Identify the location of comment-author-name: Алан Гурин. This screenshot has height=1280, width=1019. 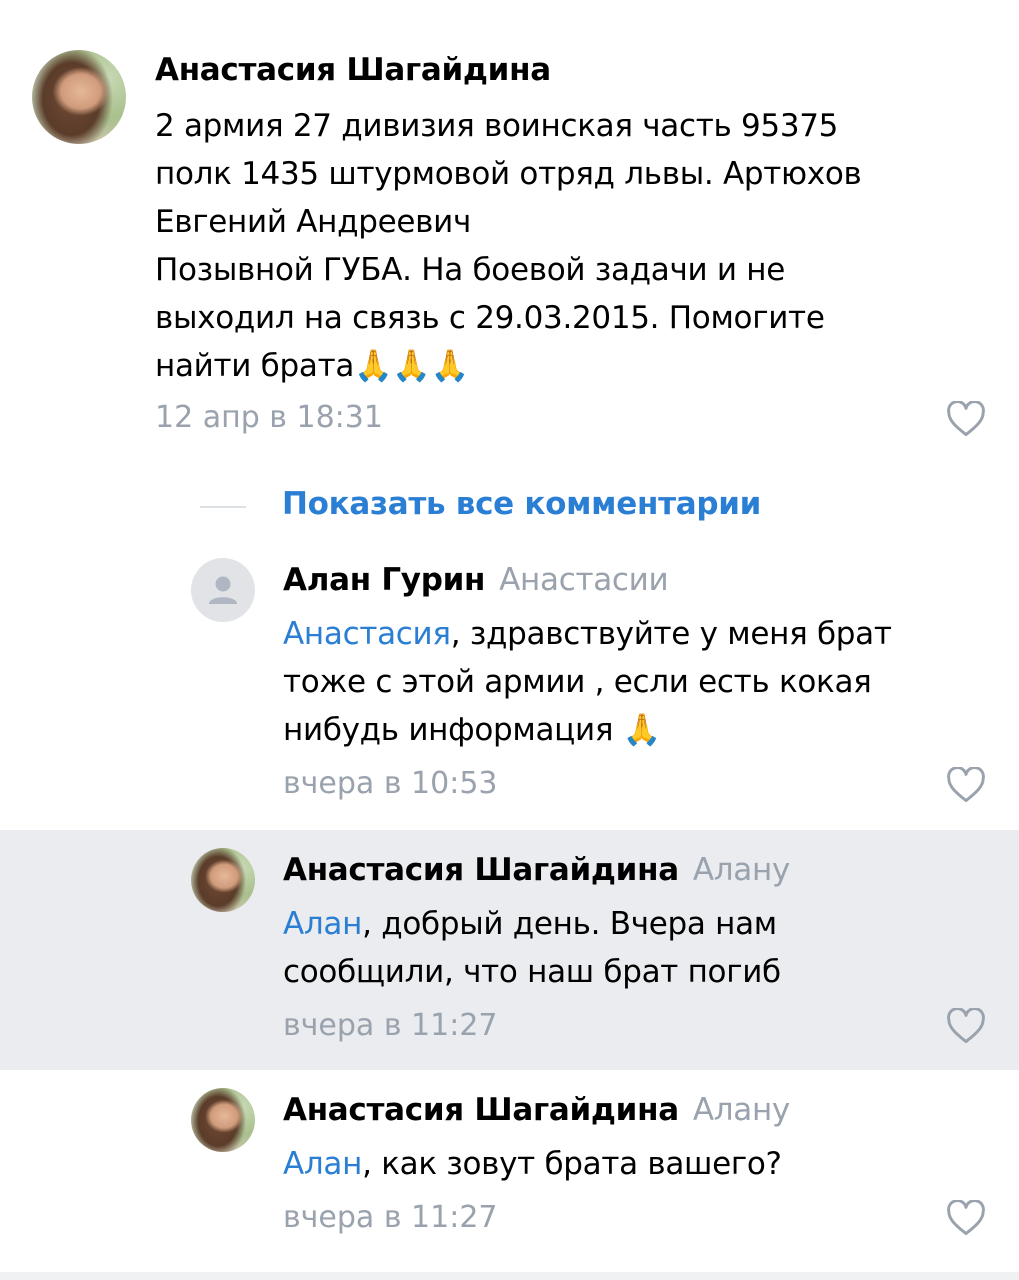
(384, 580).